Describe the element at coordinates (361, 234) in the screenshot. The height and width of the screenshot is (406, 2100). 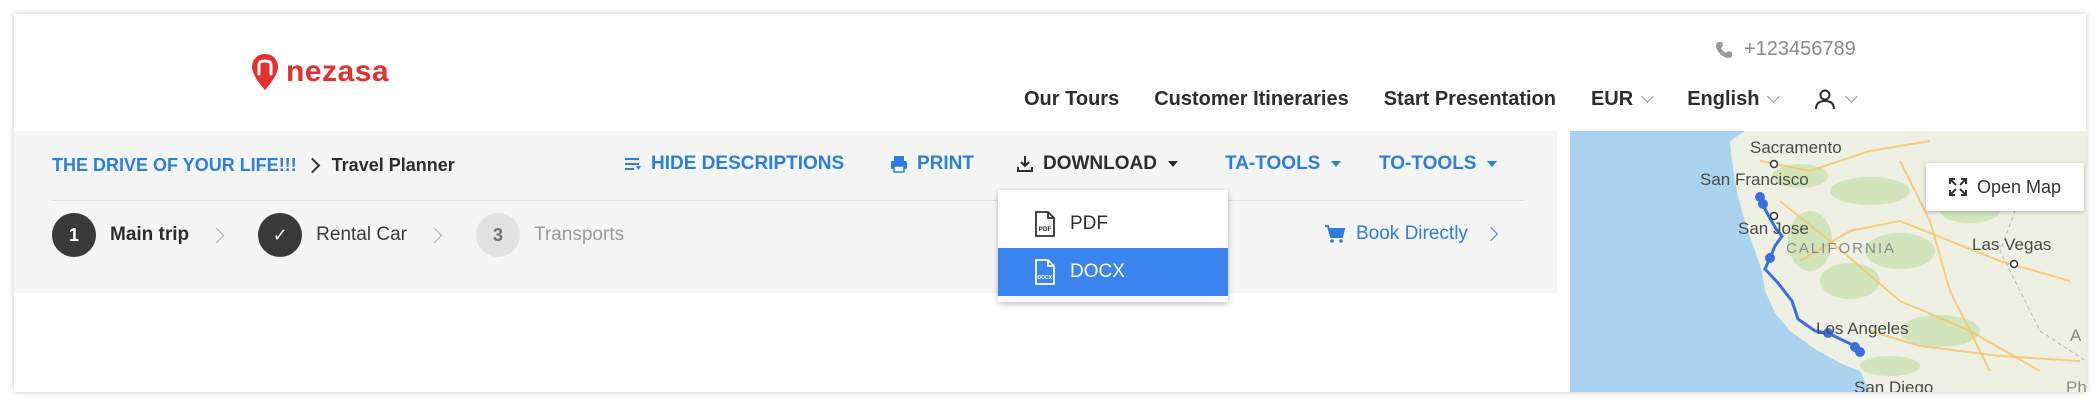
I see `step-label: Rental Car` at that location.